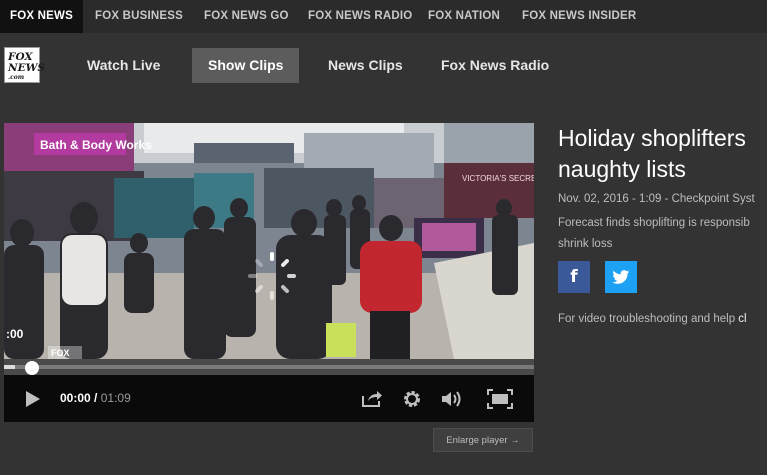 Image resolution: width=767 pixels, height=475 pixels. Describe the element at coordinates (360, 16) in the screenshot. I see `brand-fox-news-radio: FOX NEWS RADIO` at that location.